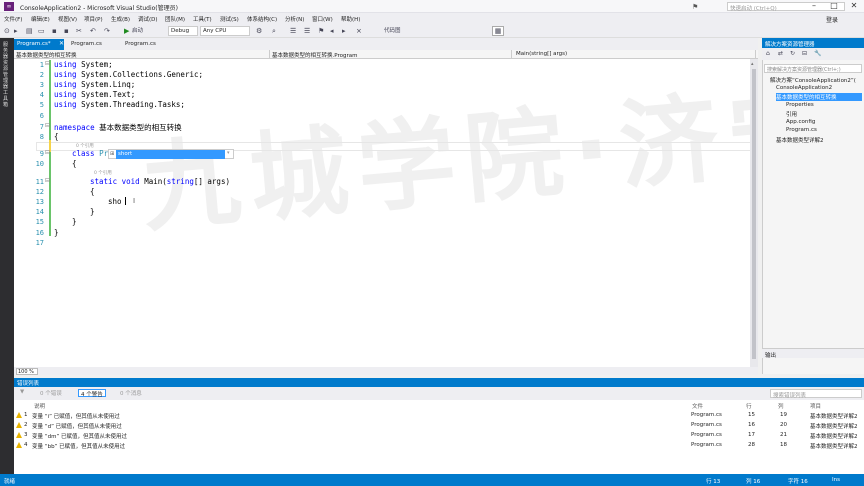 The height and width of the screenshot is (486, 864). Describe the element at coordinates (815, 406) in the screenshot. I see `column-project: 项目` at that location.